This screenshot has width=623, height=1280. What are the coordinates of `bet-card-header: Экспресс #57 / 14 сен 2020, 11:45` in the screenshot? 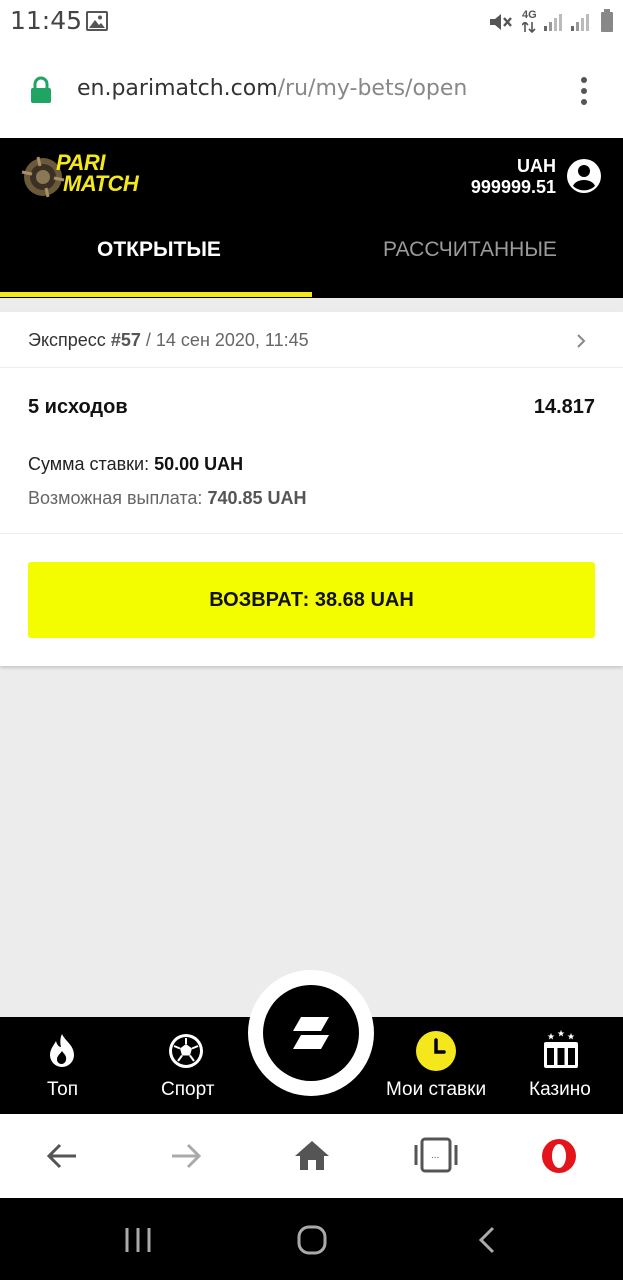 It's located at (311, 340).